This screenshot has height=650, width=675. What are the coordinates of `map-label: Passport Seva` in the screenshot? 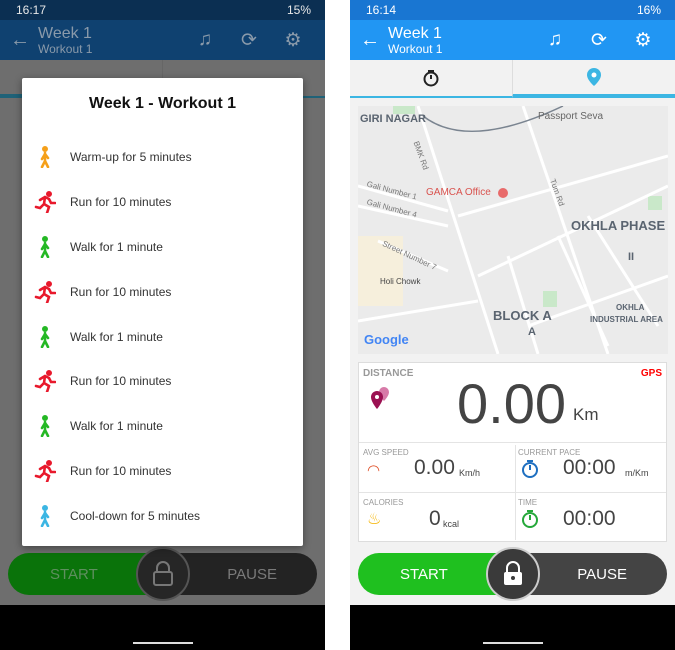 It's located at (571, 116).